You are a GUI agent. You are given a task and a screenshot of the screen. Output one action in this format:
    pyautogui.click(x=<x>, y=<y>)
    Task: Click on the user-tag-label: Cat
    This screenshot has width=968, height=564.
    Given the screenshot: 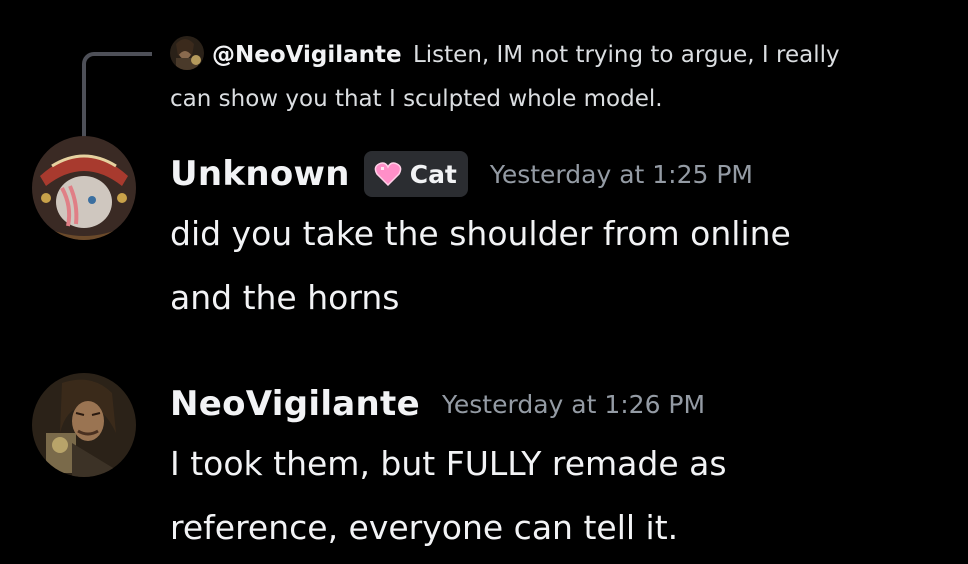 What is the action you would take?
    pyautogui.click(x=433, y=174)
    